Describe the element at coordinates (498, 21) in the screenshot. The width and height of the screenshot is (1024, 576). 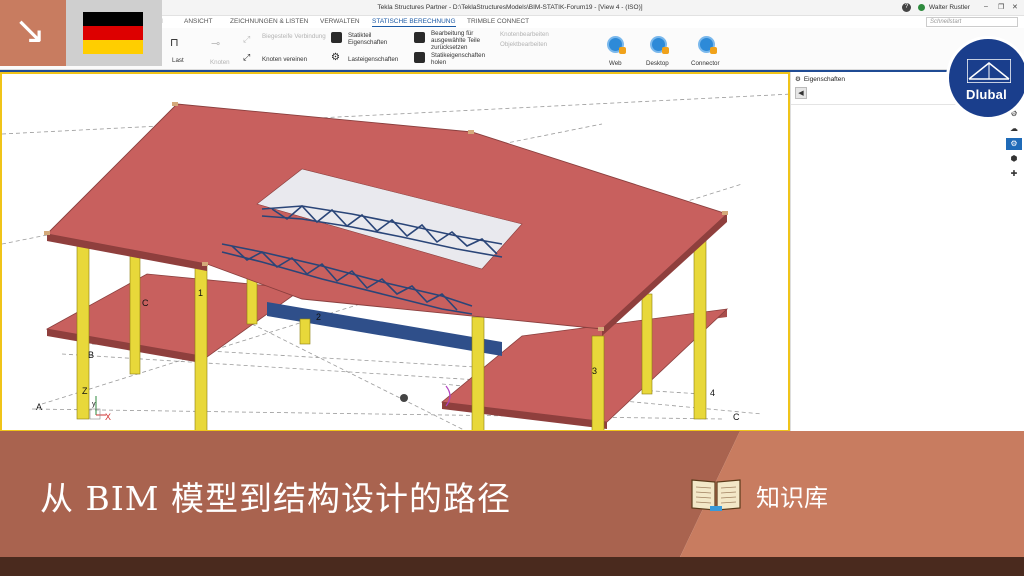
I see `tab-trimble-connect: TRIMBLE CONNECT` at that location.